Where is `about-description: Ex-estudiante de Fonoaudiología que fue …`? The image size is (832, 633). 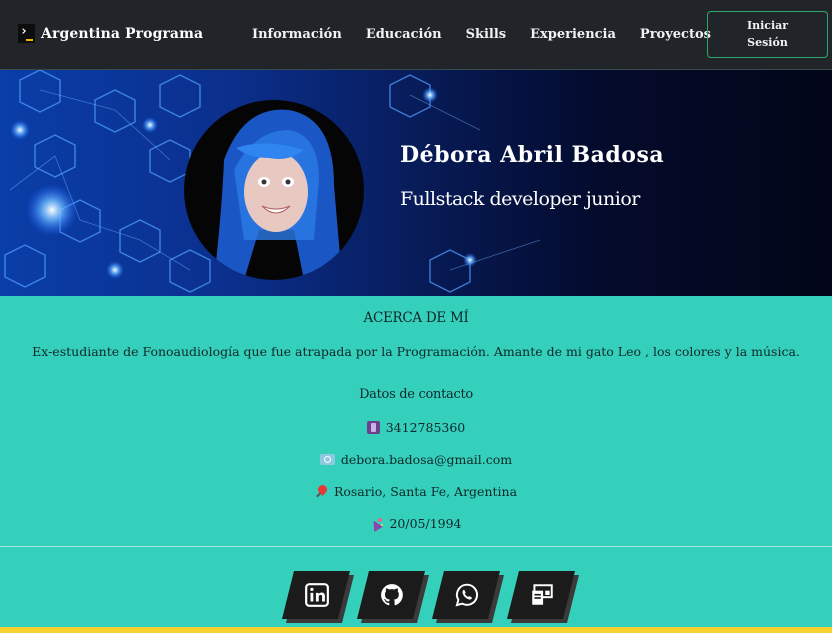
about-description: Ex-estudiante de Fonoaudiología que fue … is located at coordinates (416, 351).